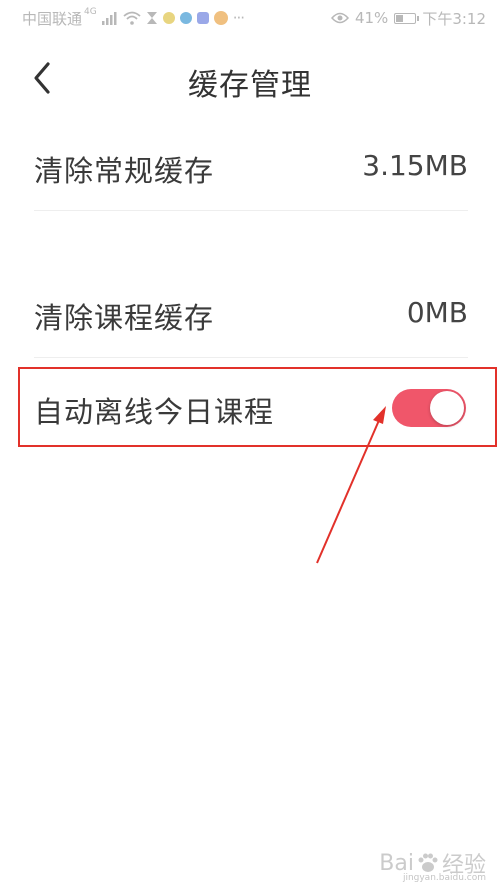 The image size is (500, 889). What do you see at coordinates (429, 408) in the screenshot?
I see `auto-offline-toggle` at bounding box center [429, 408].